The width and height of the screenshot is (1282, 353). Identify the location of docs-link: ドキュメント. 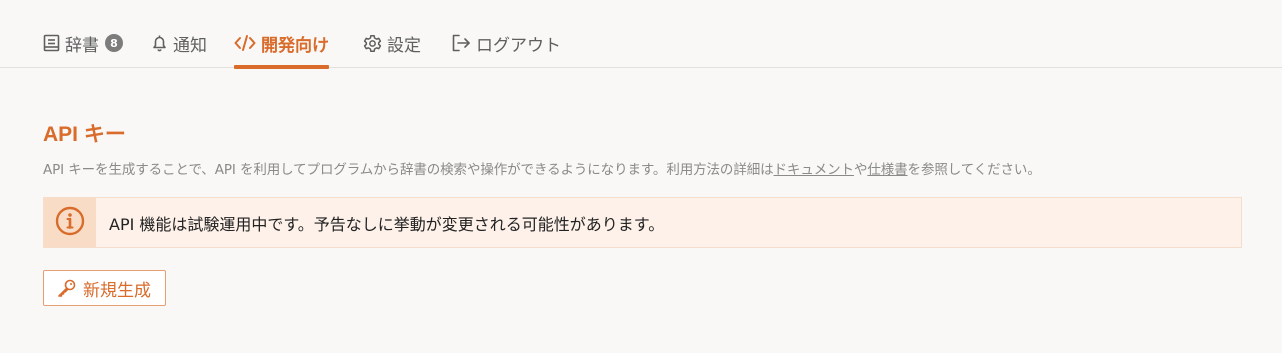
(814, 170).